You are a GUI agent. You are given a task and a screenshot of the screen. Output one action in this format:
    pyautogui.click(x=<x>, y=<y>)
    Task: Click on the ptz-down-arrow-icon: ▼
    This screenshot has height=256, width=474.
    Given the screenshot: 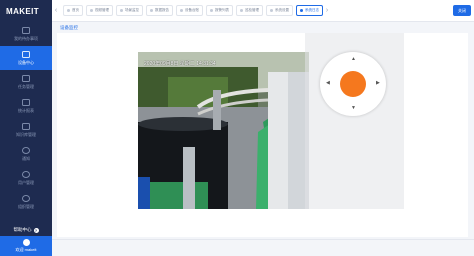 What is the action you would take?
    pyautogui.click(x=353, y=108)
    